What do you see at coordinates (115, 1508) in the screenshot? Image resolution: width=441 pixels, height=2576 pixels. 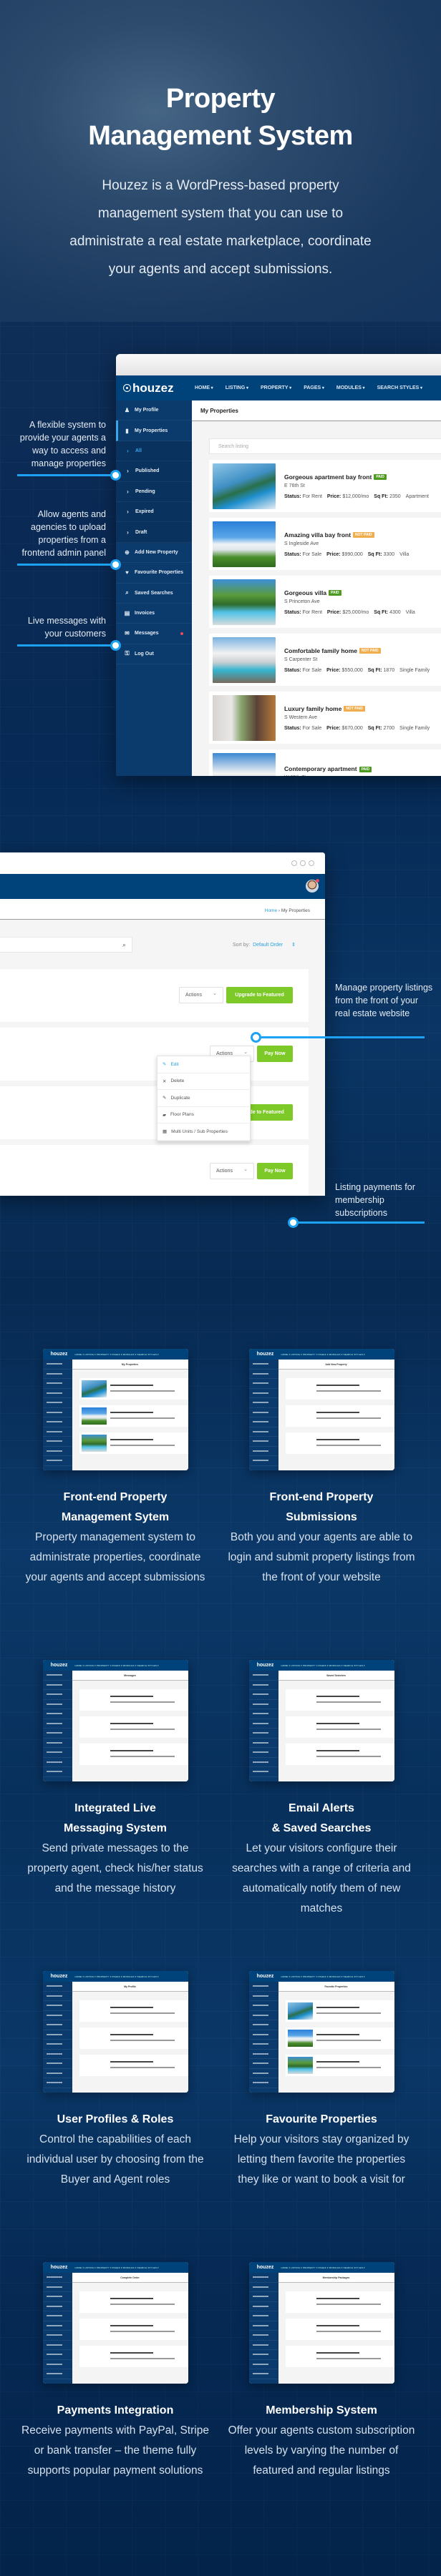 I see `feature-title: Front-end Property Management Sytem` at bounding box center [115, 1508].